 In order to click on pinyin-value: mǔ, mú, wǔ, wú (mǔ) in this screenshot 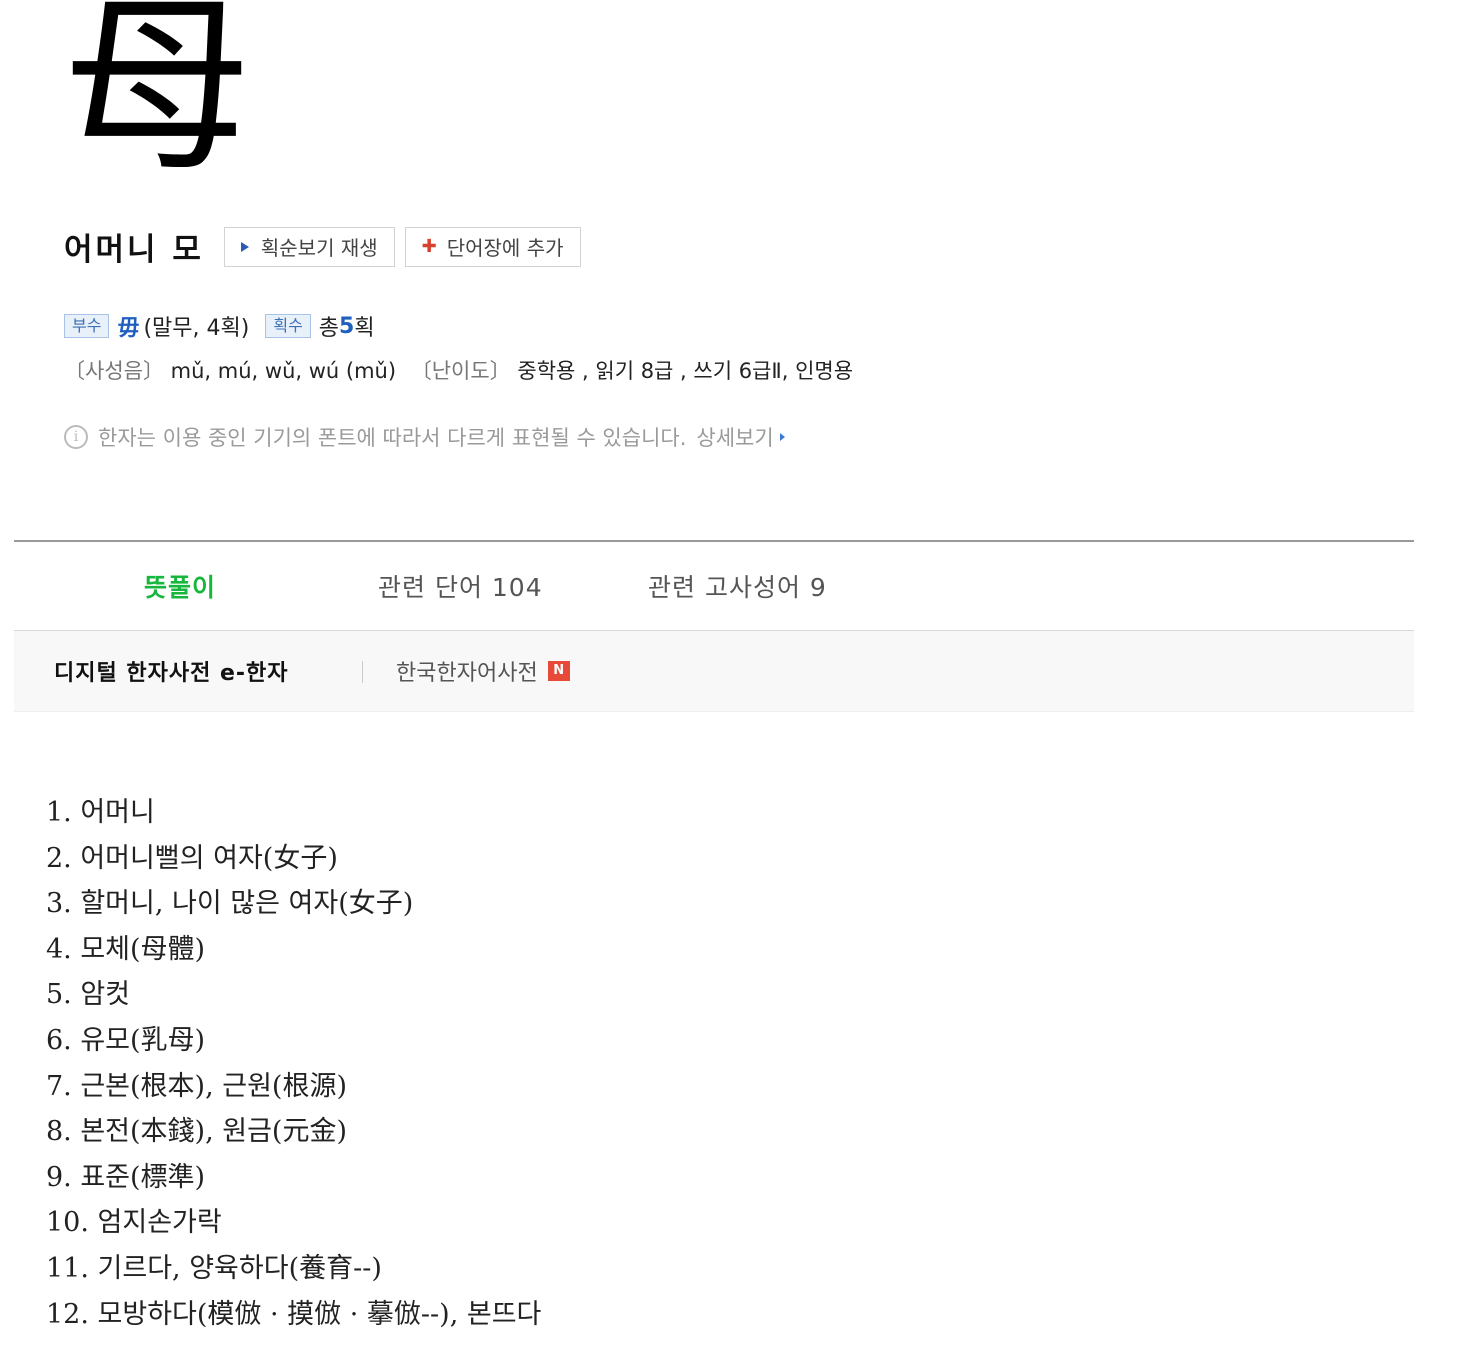, I will do `click(283, 371)`.